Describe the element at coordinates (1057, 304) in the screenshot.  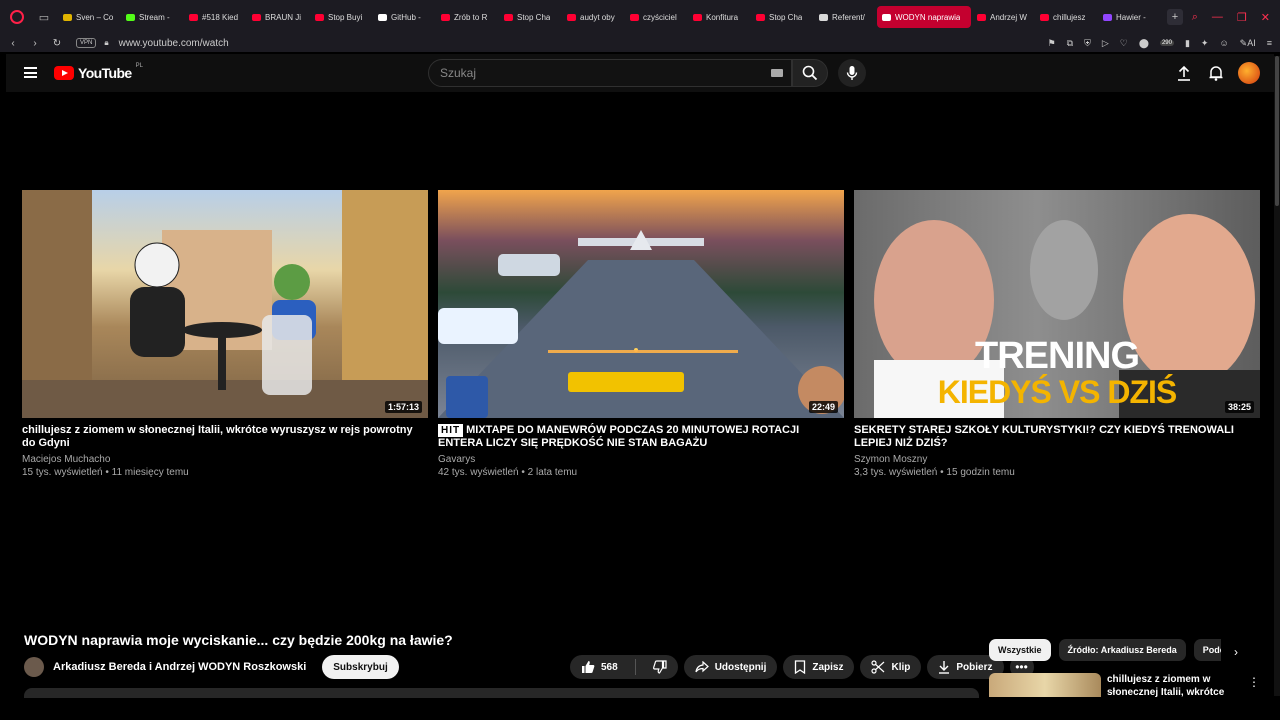
I see `video-thumbnail: TRENING KIEDYŚ VS DZIŚ 38:25` at that location.